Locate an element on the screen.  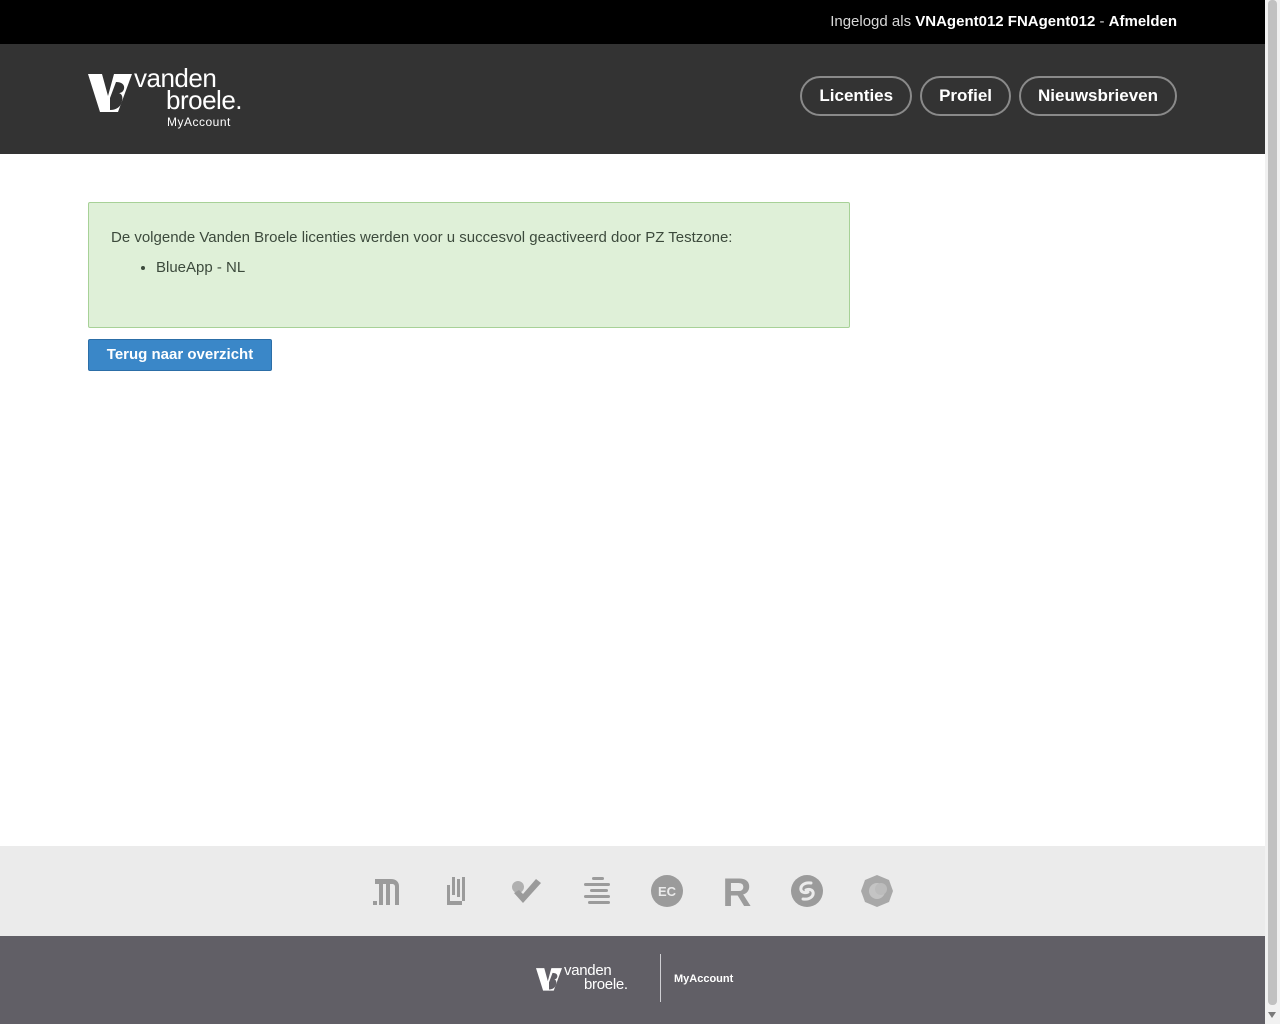
footer-brand-logo: vanden broele. is located at coordinates (591, 981).